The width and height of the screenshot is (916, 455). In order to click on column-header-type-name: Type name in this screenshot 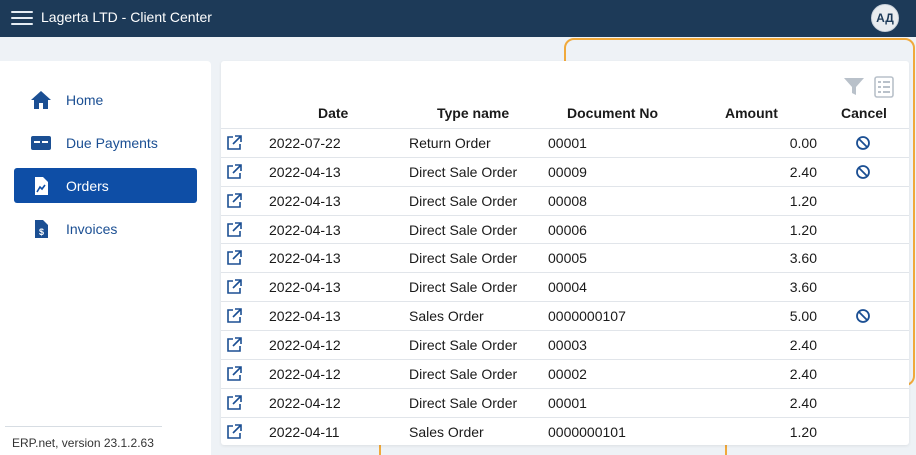, I will do `click(473, 113)`.